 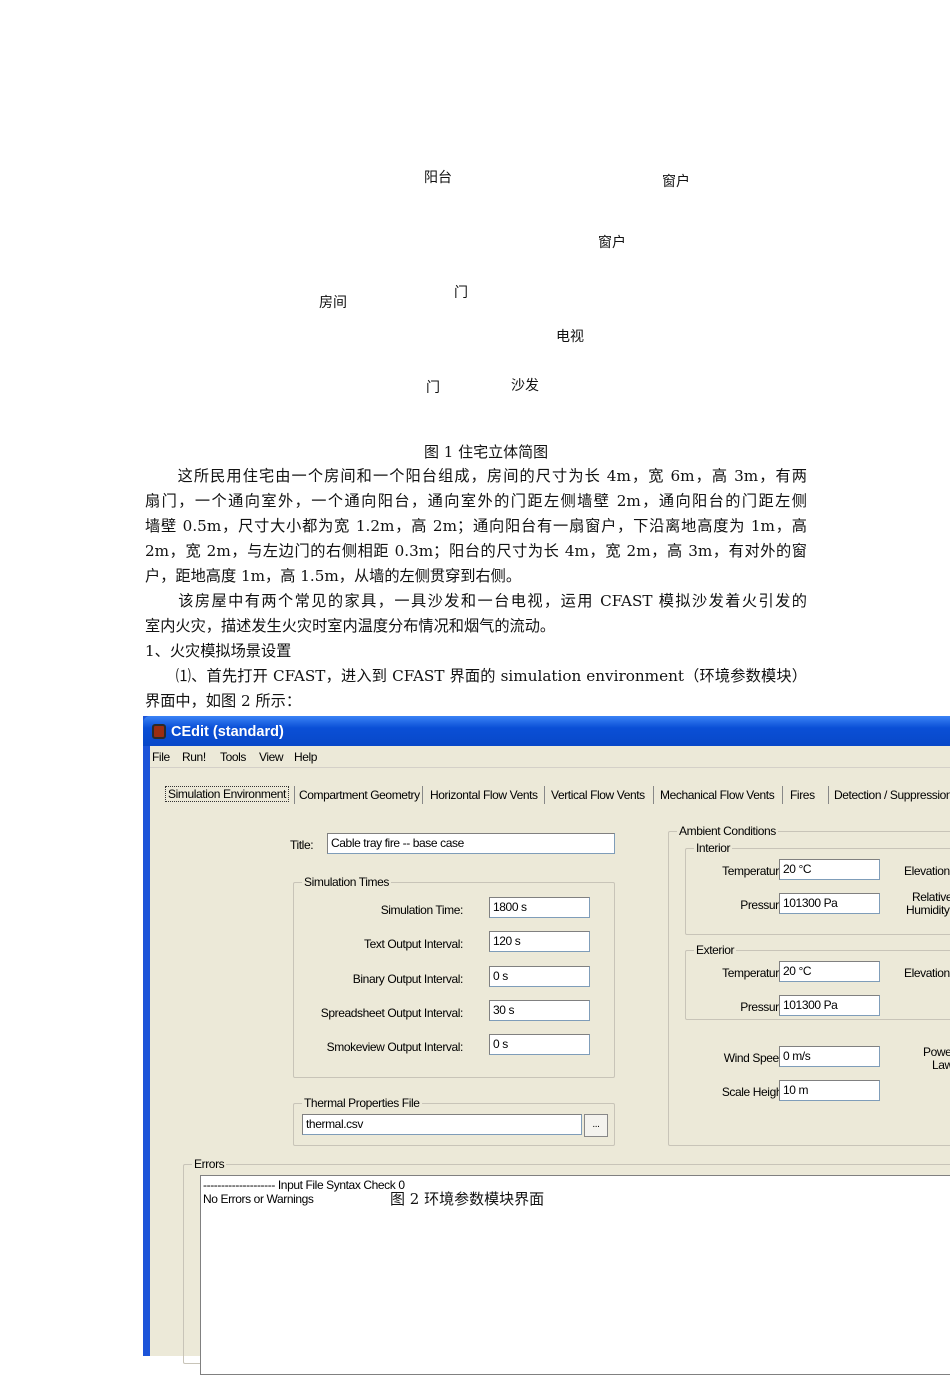 What do you see at coordinates (422, 910) in the screenshot?
I see `simulation-time-label: Simulation Time:` at bounding box center [422, 910].